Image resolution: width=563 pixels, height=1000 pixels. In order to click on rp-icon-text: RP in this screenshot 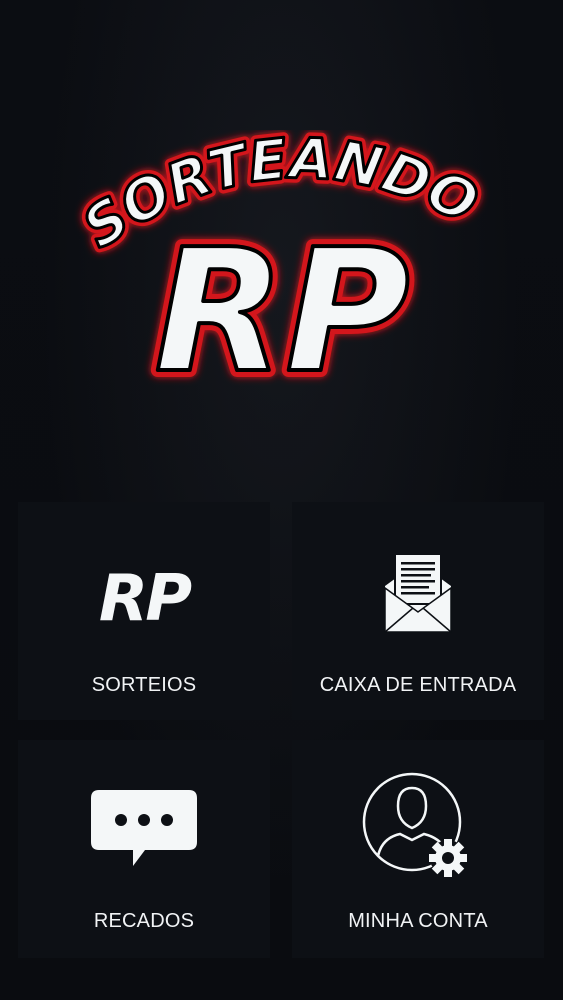, I will do `click(145, 595)`.